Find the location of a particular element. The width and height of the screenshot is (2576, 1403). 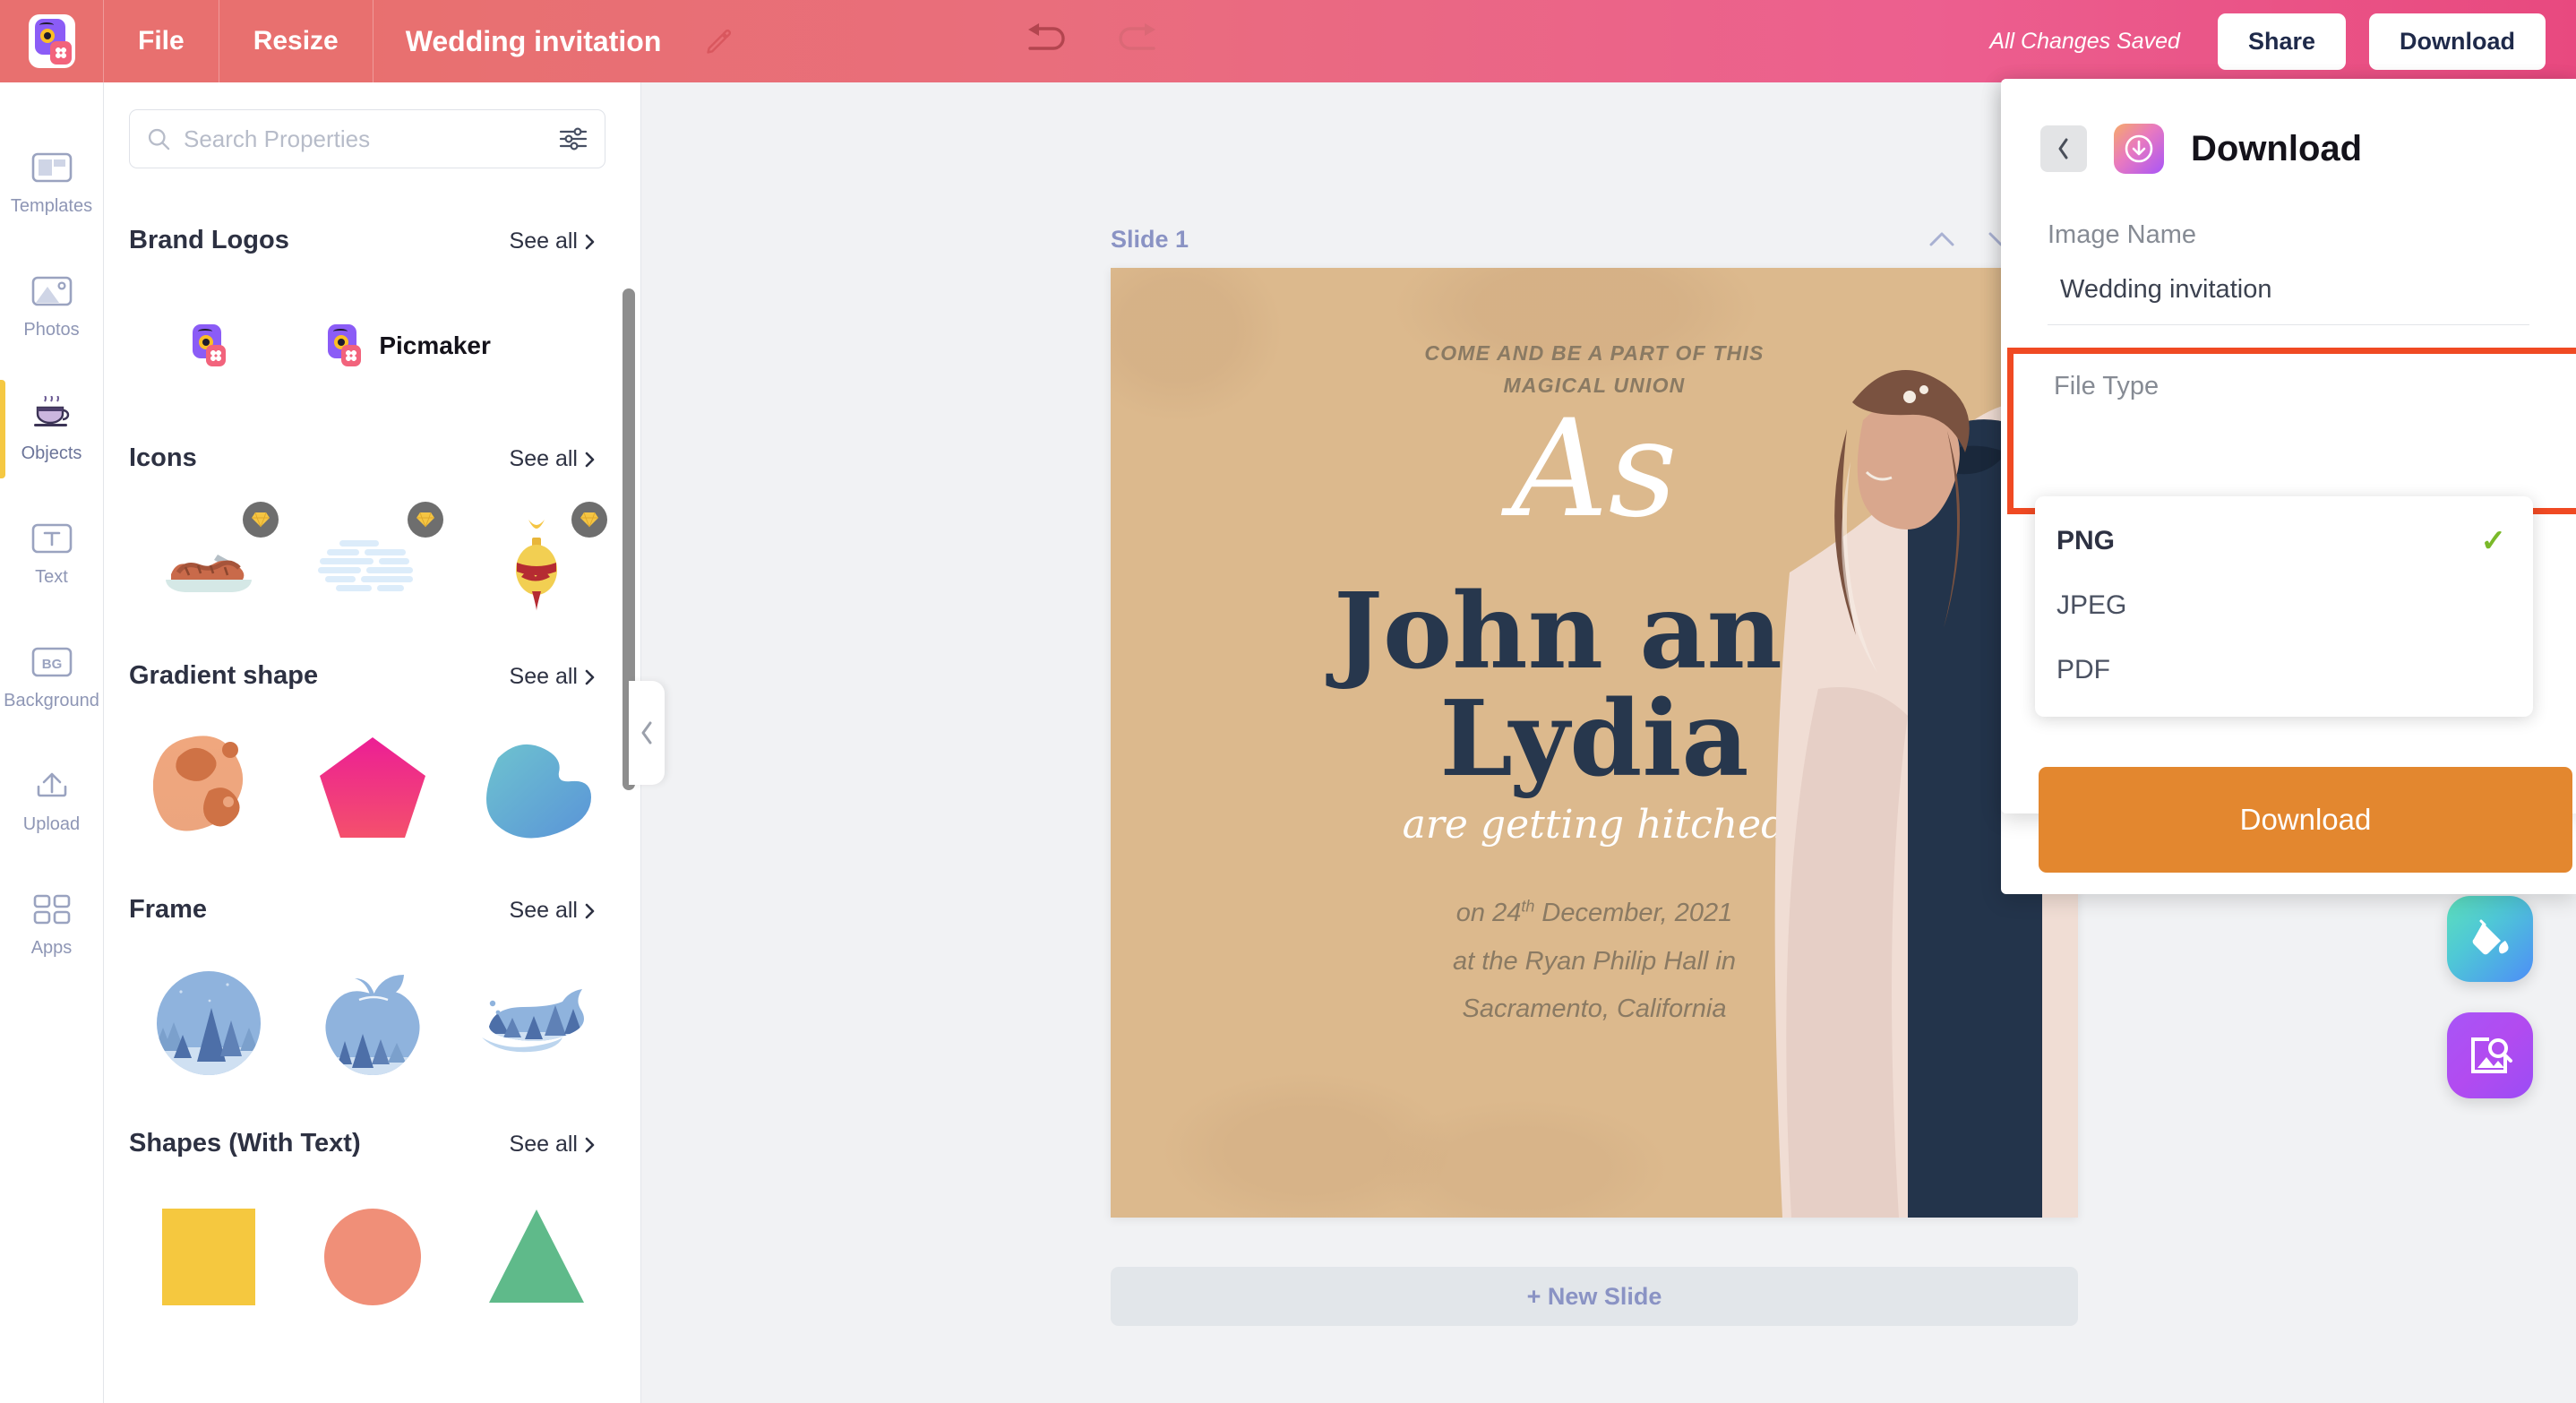

frame-whale-icon is located at coordinates (533, 1021).